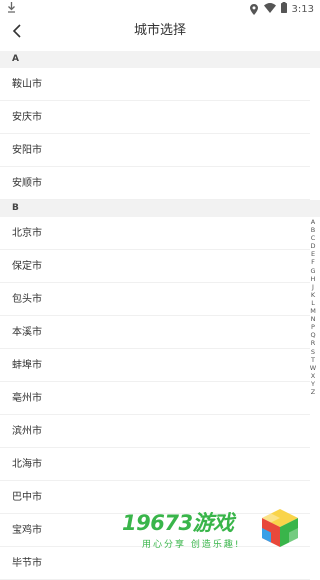 This screenshot has width=320, height=580. Describe the element at coordinates (313, 368) in the screenshot. I see `index-letter: W` at that location.